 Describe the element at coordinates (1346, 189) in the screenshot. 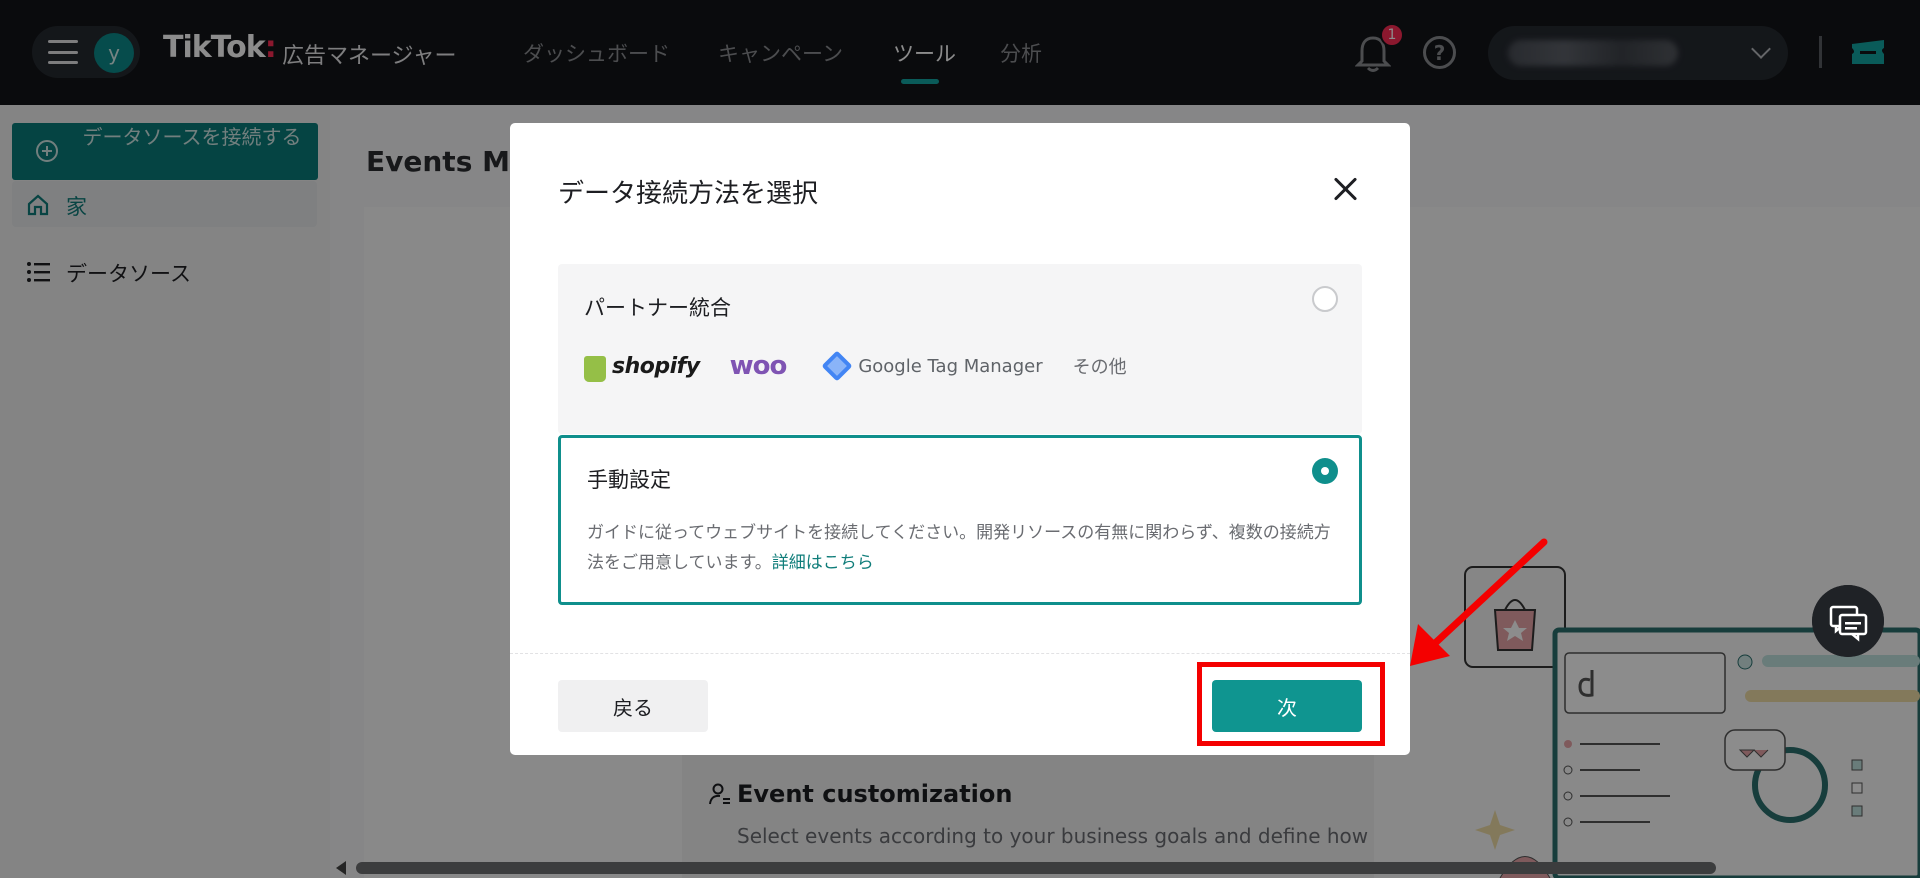

I see `close-icon` at that location.